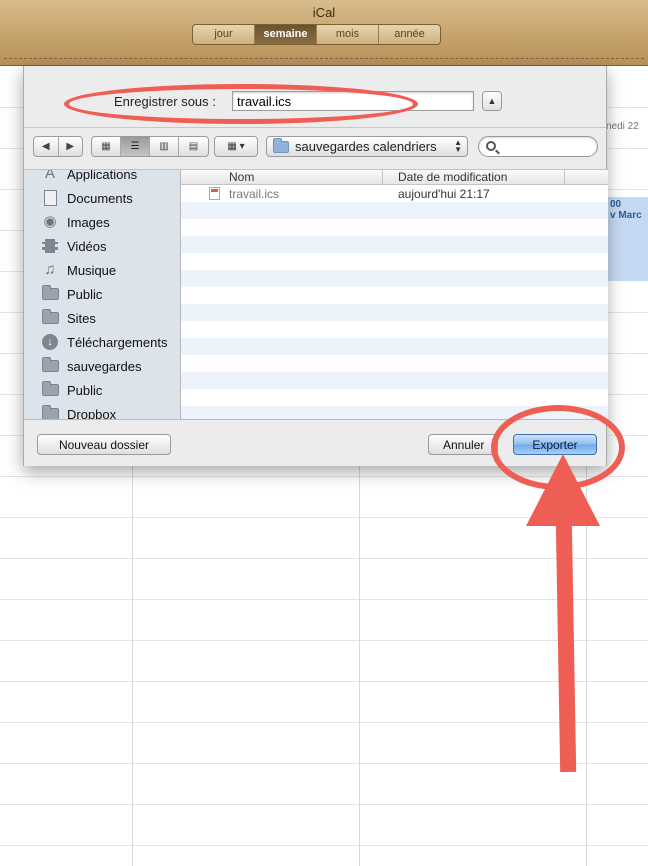 This screenshot has width=648, height=866. I want to click on sidebar-item-label: Dropbox, so click(92, 413).